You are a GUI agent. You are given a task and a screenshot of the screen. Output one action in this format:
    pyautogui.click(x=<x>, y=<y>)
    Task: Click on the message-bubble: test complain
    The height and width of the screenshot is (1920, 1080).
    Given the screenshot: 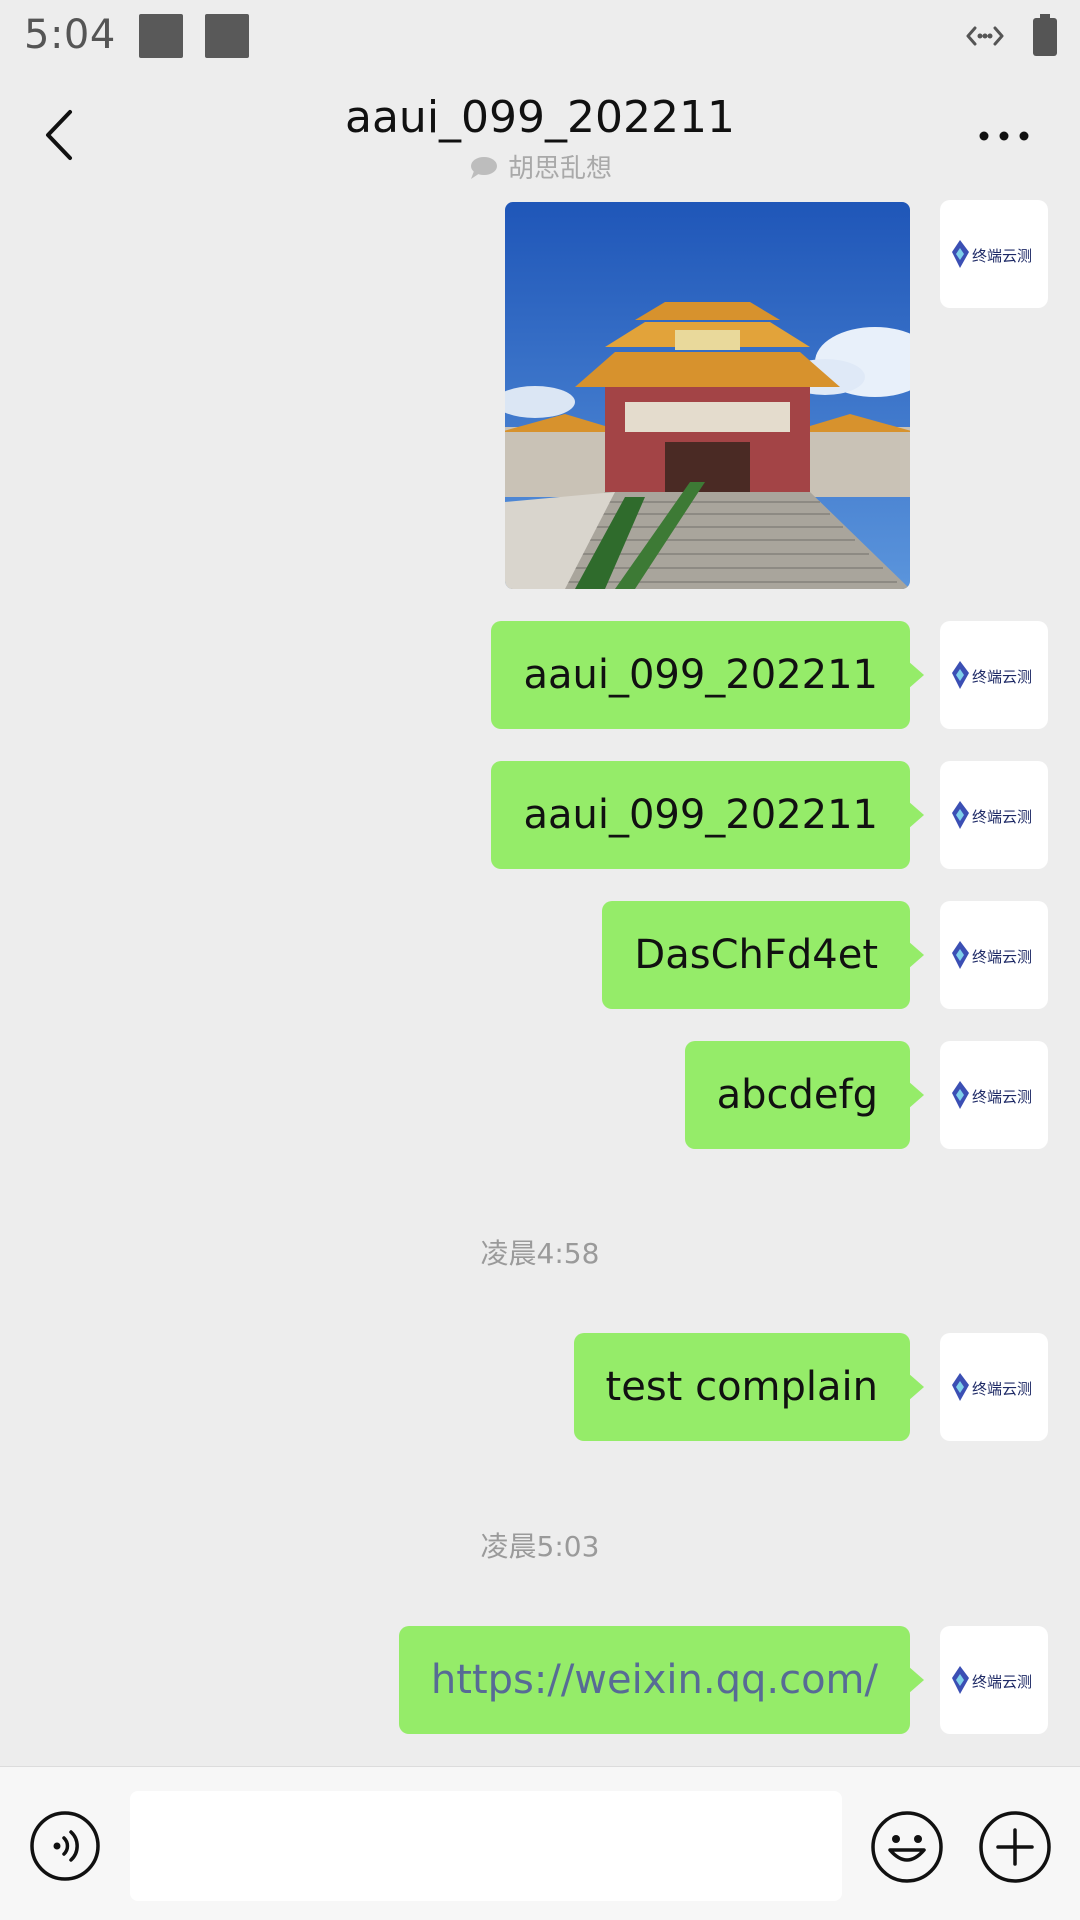 What is the action you would take?
    pyautogui.click(x=749, y=1387)
    